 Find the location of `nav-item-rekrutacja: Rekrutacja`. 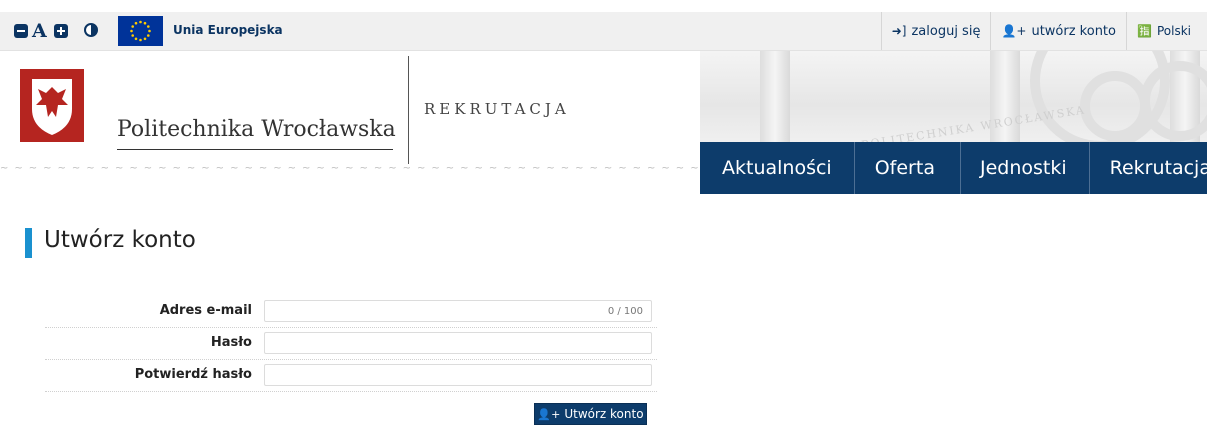

nav-item-rekrutacja: Rekrutacja is located at coordinates (1148, 168).